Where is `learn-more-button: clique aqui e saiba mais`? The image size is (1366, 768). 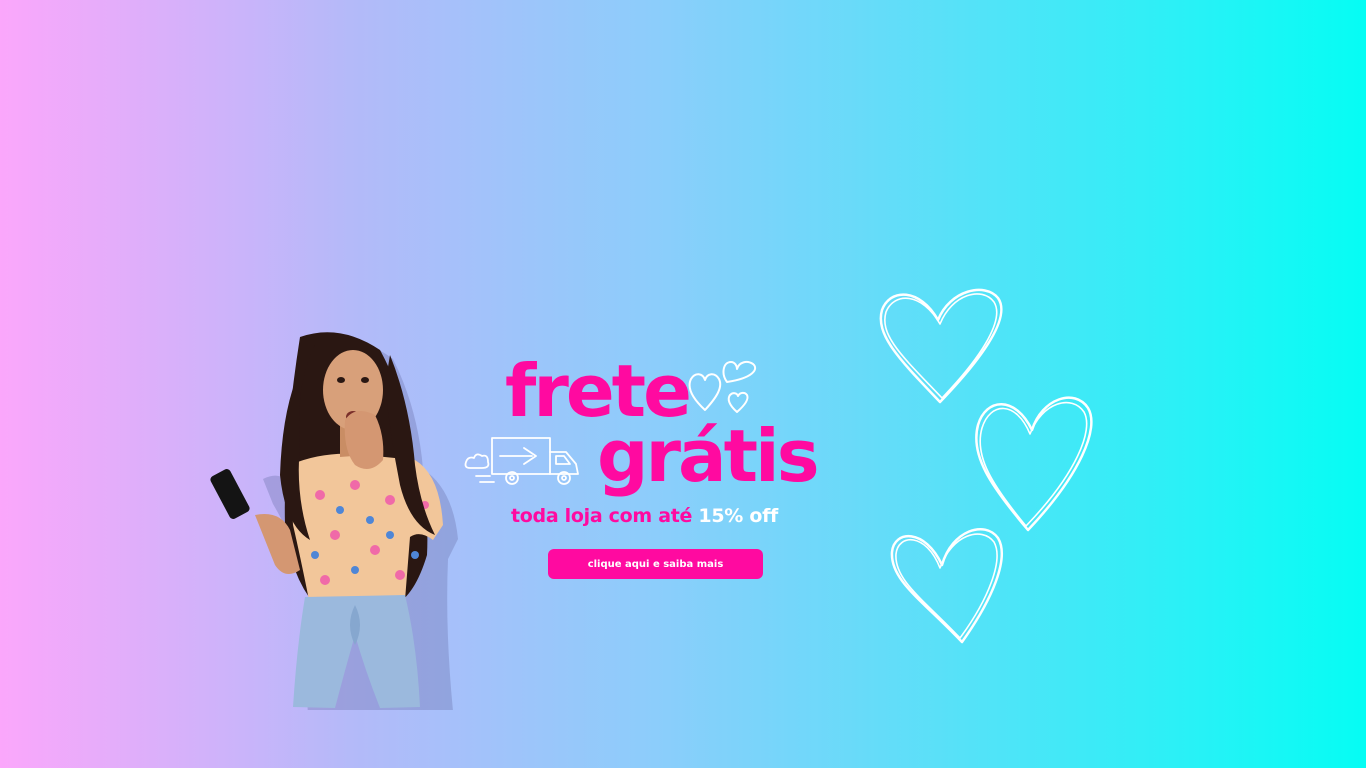 learn-more-button: clique aqui e saiba mais is located at coordinates (655, 564).